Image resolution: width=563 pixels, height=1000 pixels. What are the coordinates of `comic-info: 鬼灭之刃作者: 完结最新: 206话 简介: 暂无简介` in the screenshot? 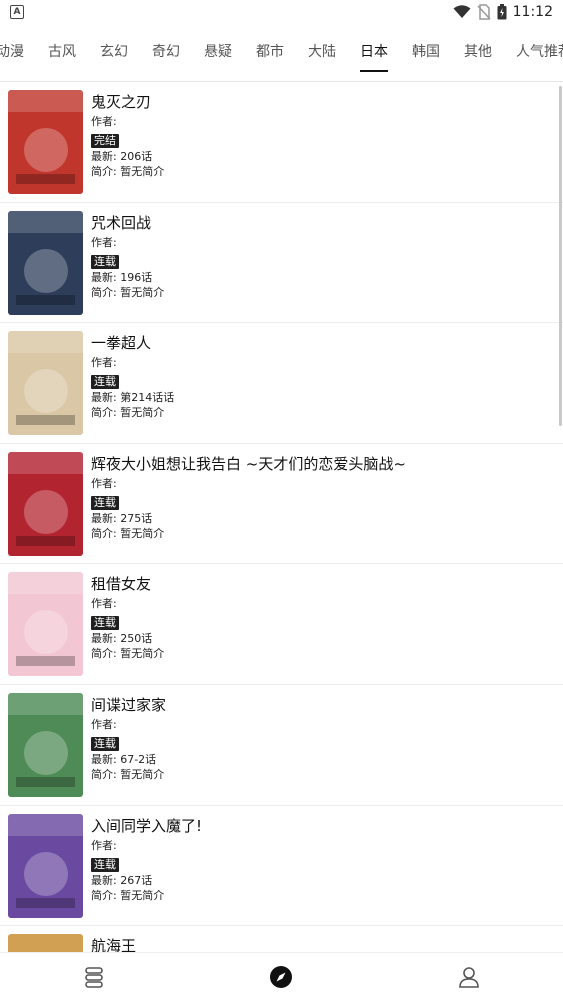 It's located at (127, 146).